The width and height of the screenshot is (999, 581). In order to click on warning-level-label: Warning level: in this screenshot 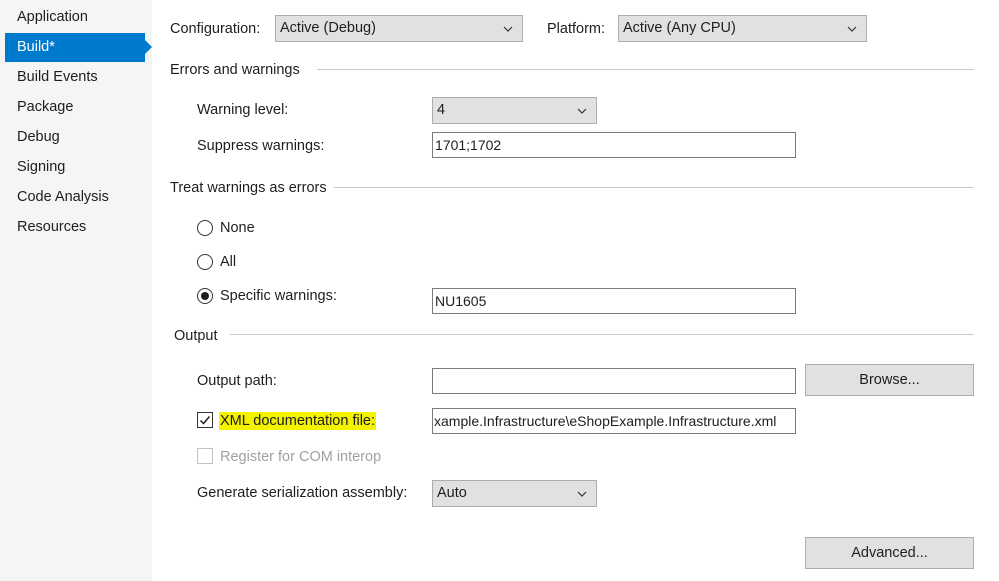, I will do `click(243, 110)`.